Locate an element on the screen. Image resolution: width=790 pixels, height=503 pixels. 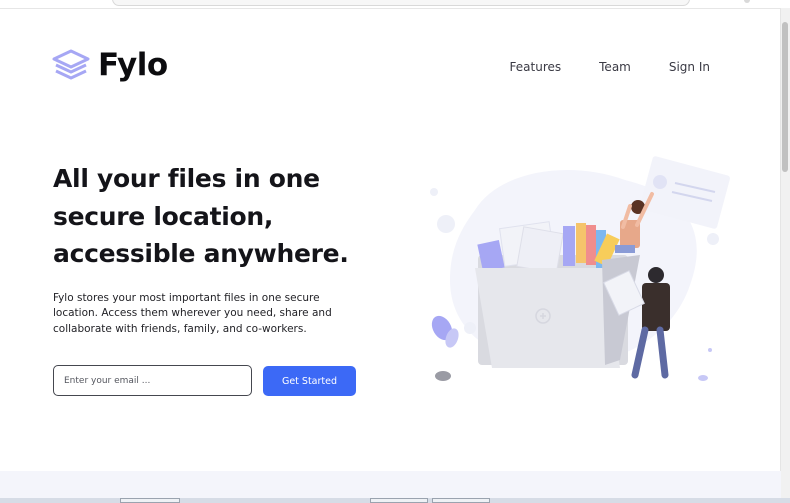
brand-logo: Fylo is located at coordinates (110, 65).